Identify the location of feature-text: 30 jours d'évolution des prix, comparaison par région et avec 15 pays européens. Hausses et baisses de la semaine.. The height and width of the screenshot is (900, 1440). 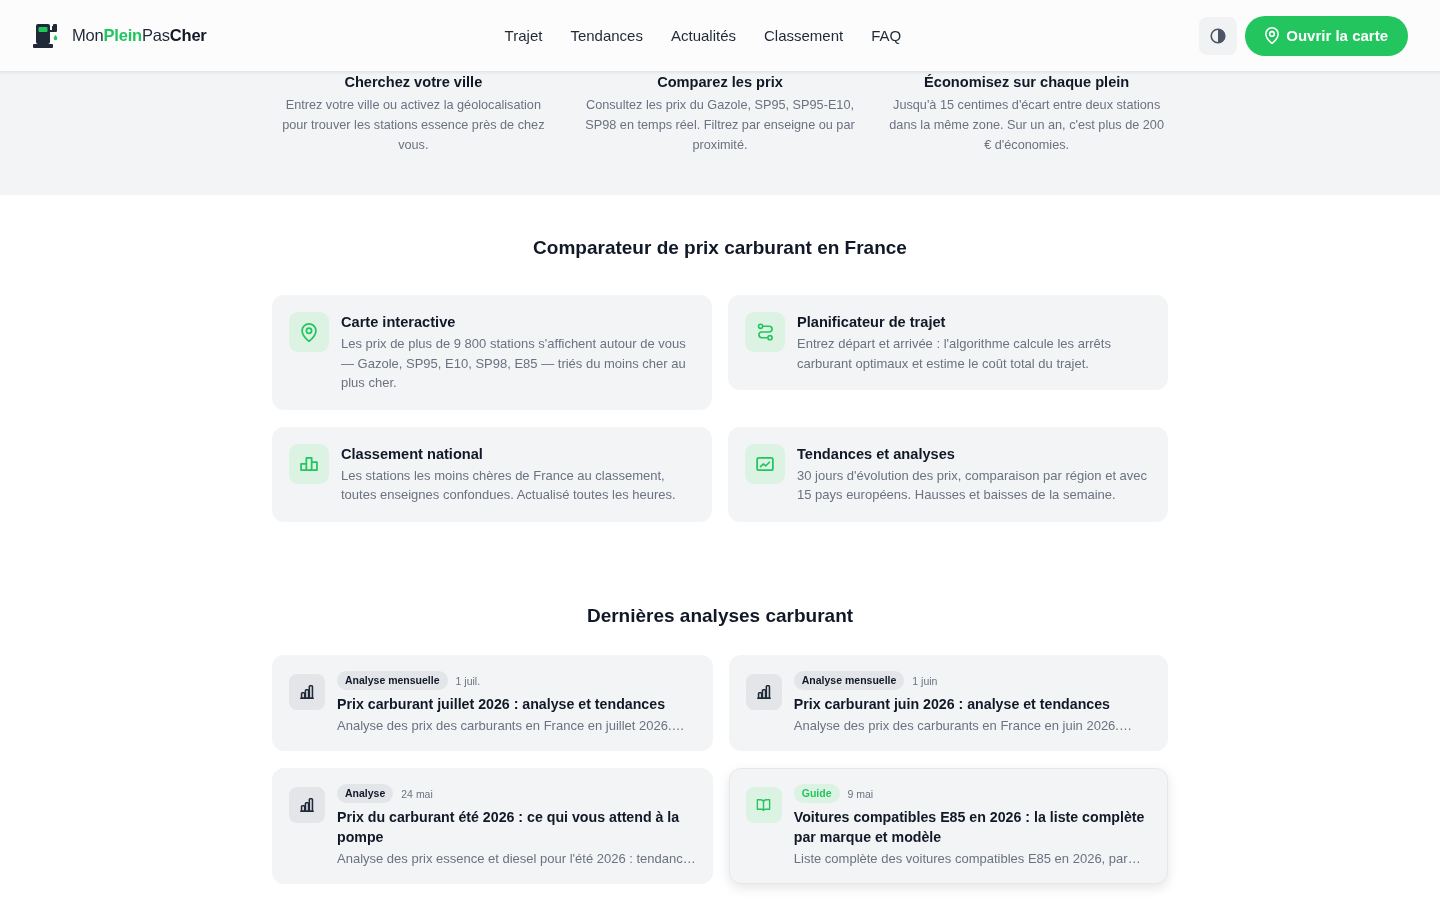
(973, 485).